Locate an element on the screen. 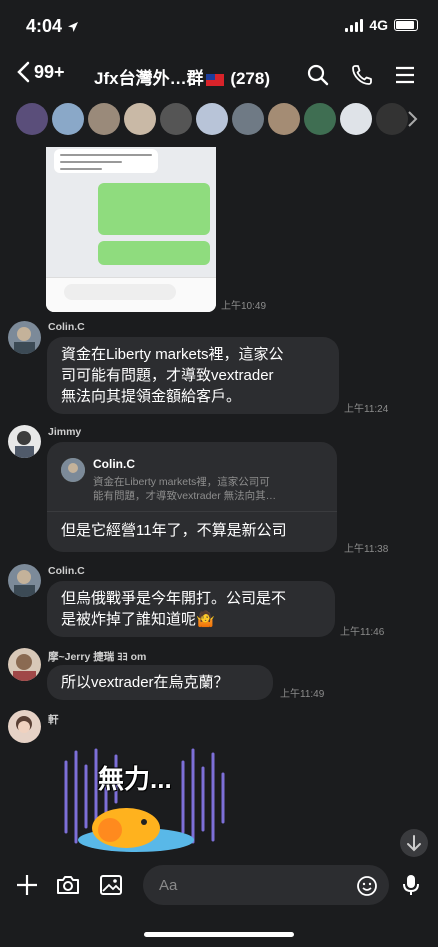 Image resolution: width=438 pixels, height=947 pixels. phone-icon is located at coordinates (362, 75).